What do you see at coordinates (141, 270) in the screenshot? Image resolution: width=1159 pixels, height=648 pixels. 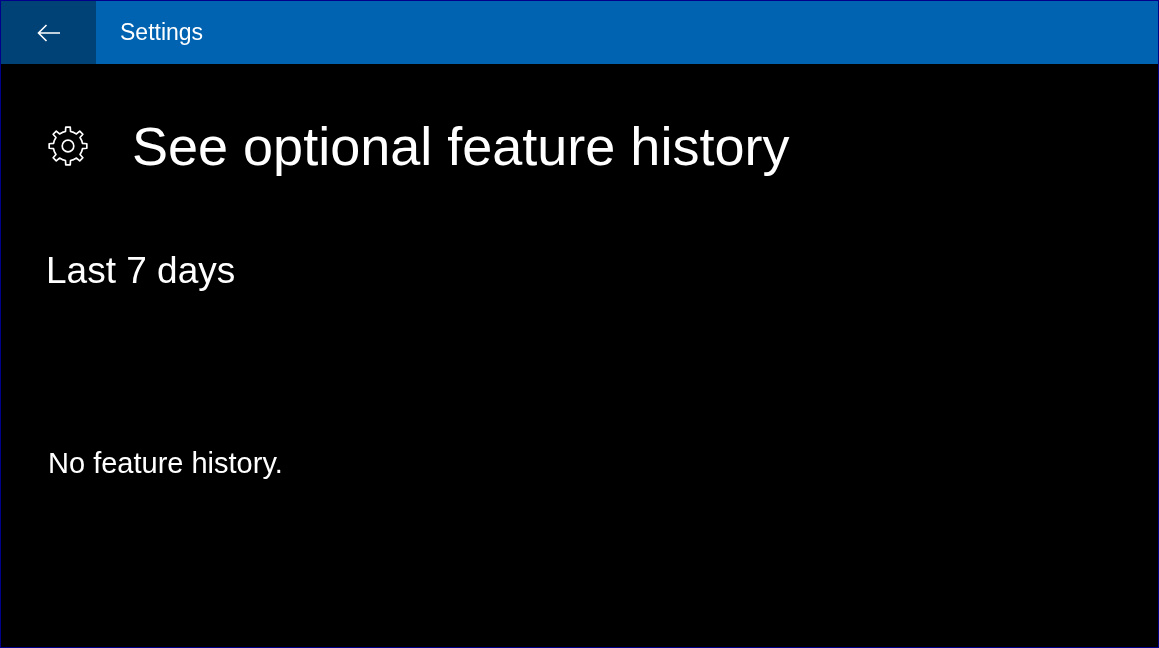 I see `section-heading: Last 7 days` at bounding box center [141, 270].